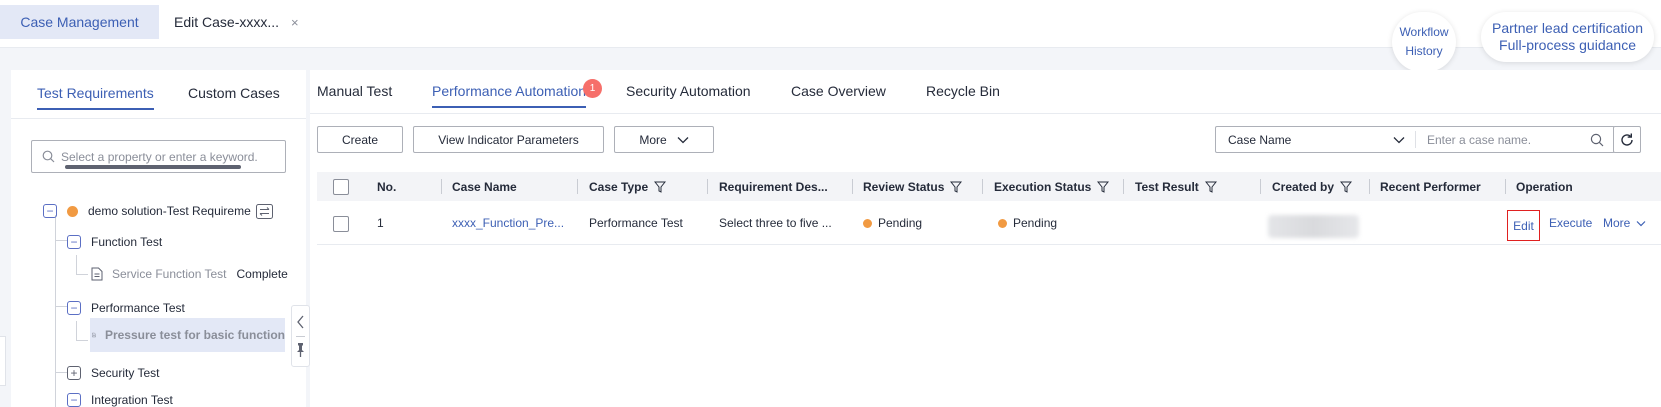  I want to click on tree-node-label: Service Function Test, so click(169, 274).